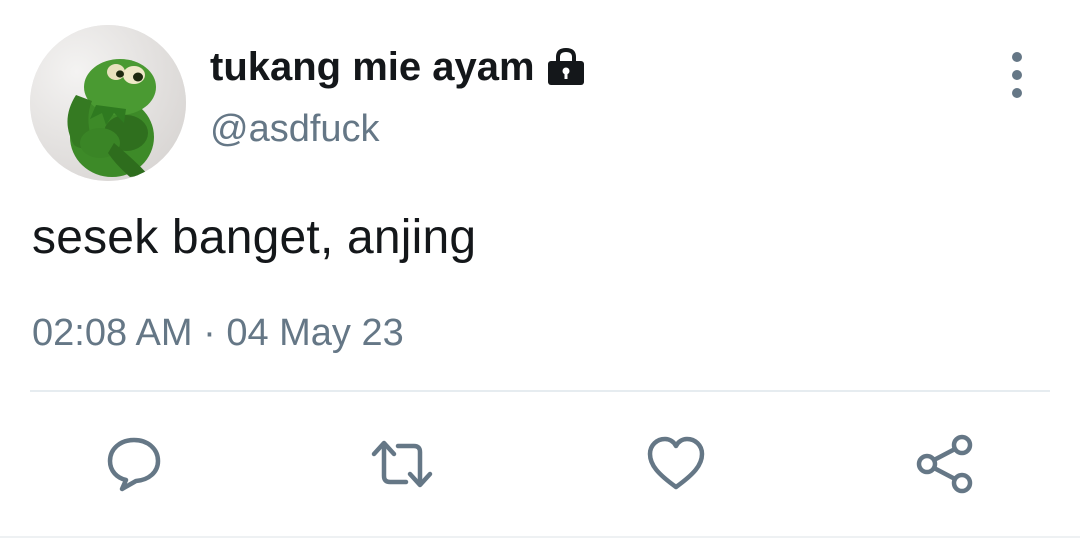 This screenshot has height=555, width=1080. I want to click on divider, so click(540, 391).